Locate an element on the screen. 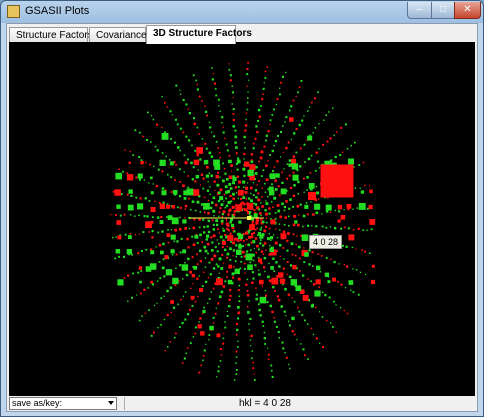 Image resolution: width=484 pixels, height=417 pixels. maximize-button: □ is located at coordinates (443, 10).